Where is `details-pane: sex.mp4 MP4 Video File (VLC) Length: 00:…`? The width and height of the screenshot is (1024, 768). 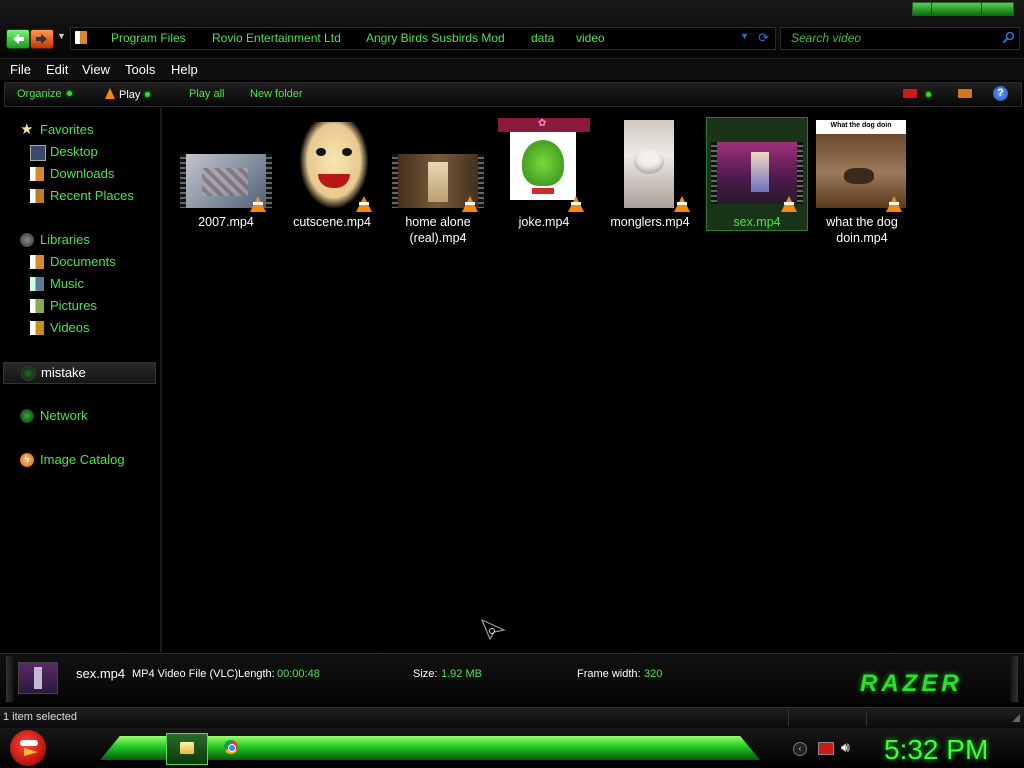
details-pane: sex.mp4 MP4 Video File (VLC) Length: 00:… is located at coordinates (512, 678).